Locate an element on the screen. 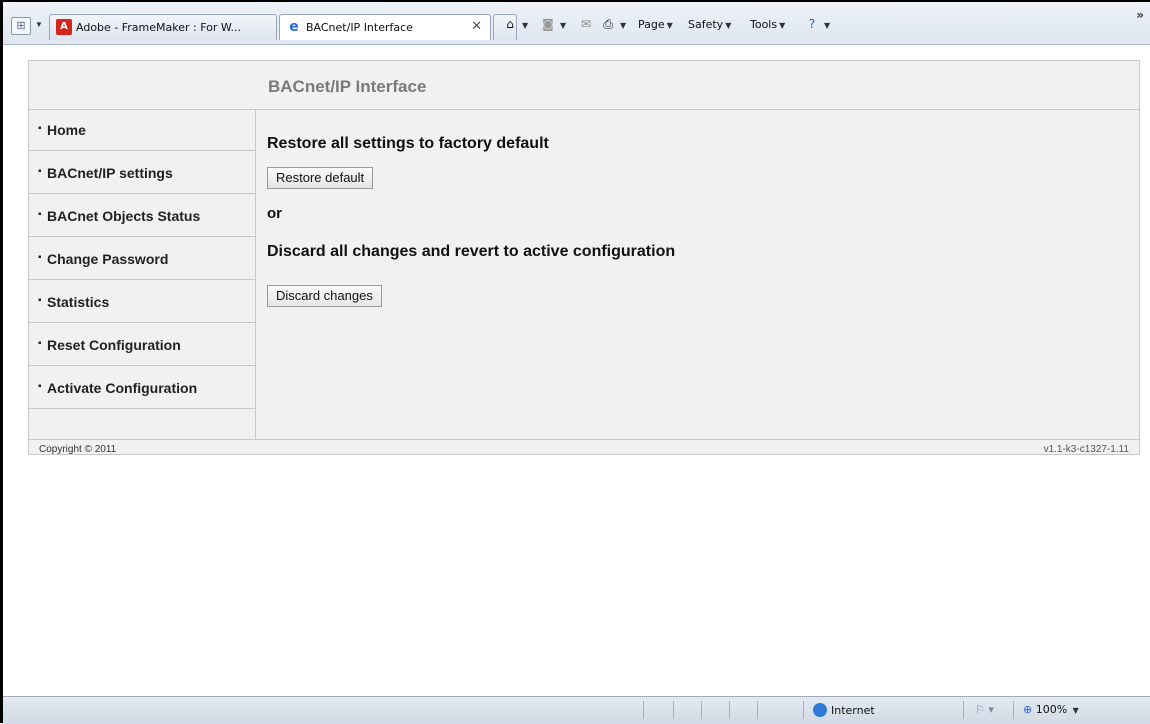 This screenshot has width=1150, height=724. page-menu-label: Page is located at coordinates (651, 24).